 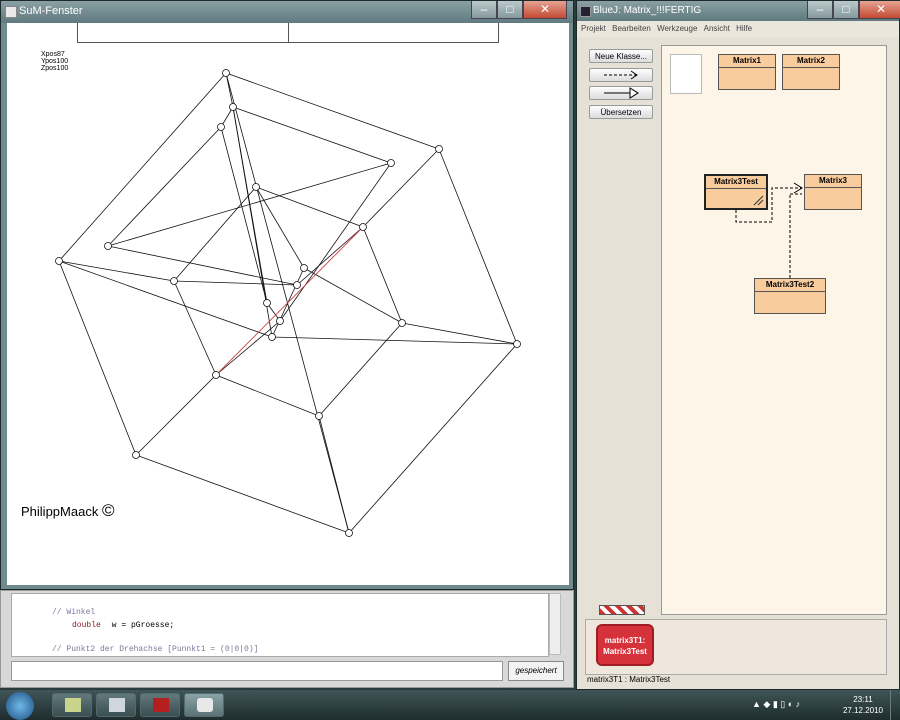 What do you see at coordinates (625, 640) in the screenshot?
I see `object-name: matrix3T1:` at bounding box center [625, 640].